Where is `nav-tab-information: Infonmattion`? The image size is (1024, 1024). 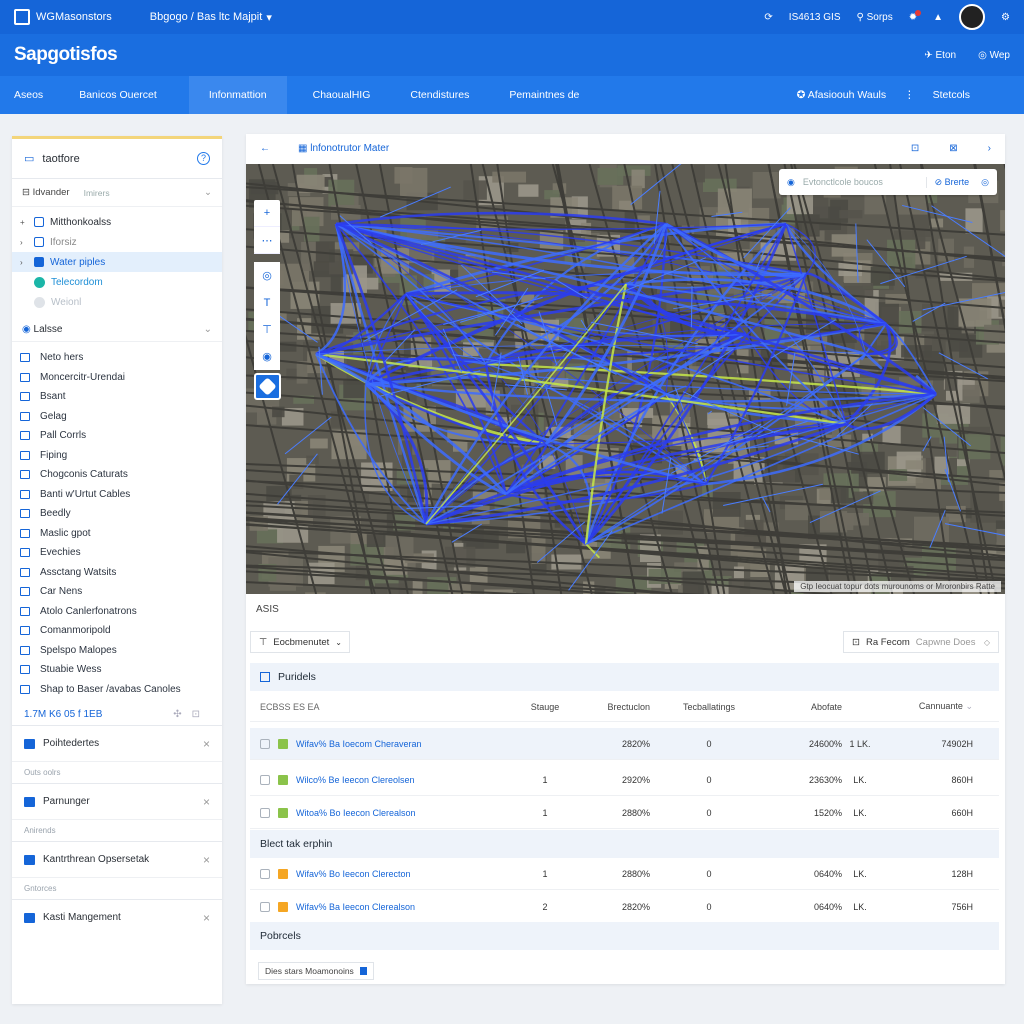 nav-tab-information: Infonmattion is located at coordinates (237, 95).